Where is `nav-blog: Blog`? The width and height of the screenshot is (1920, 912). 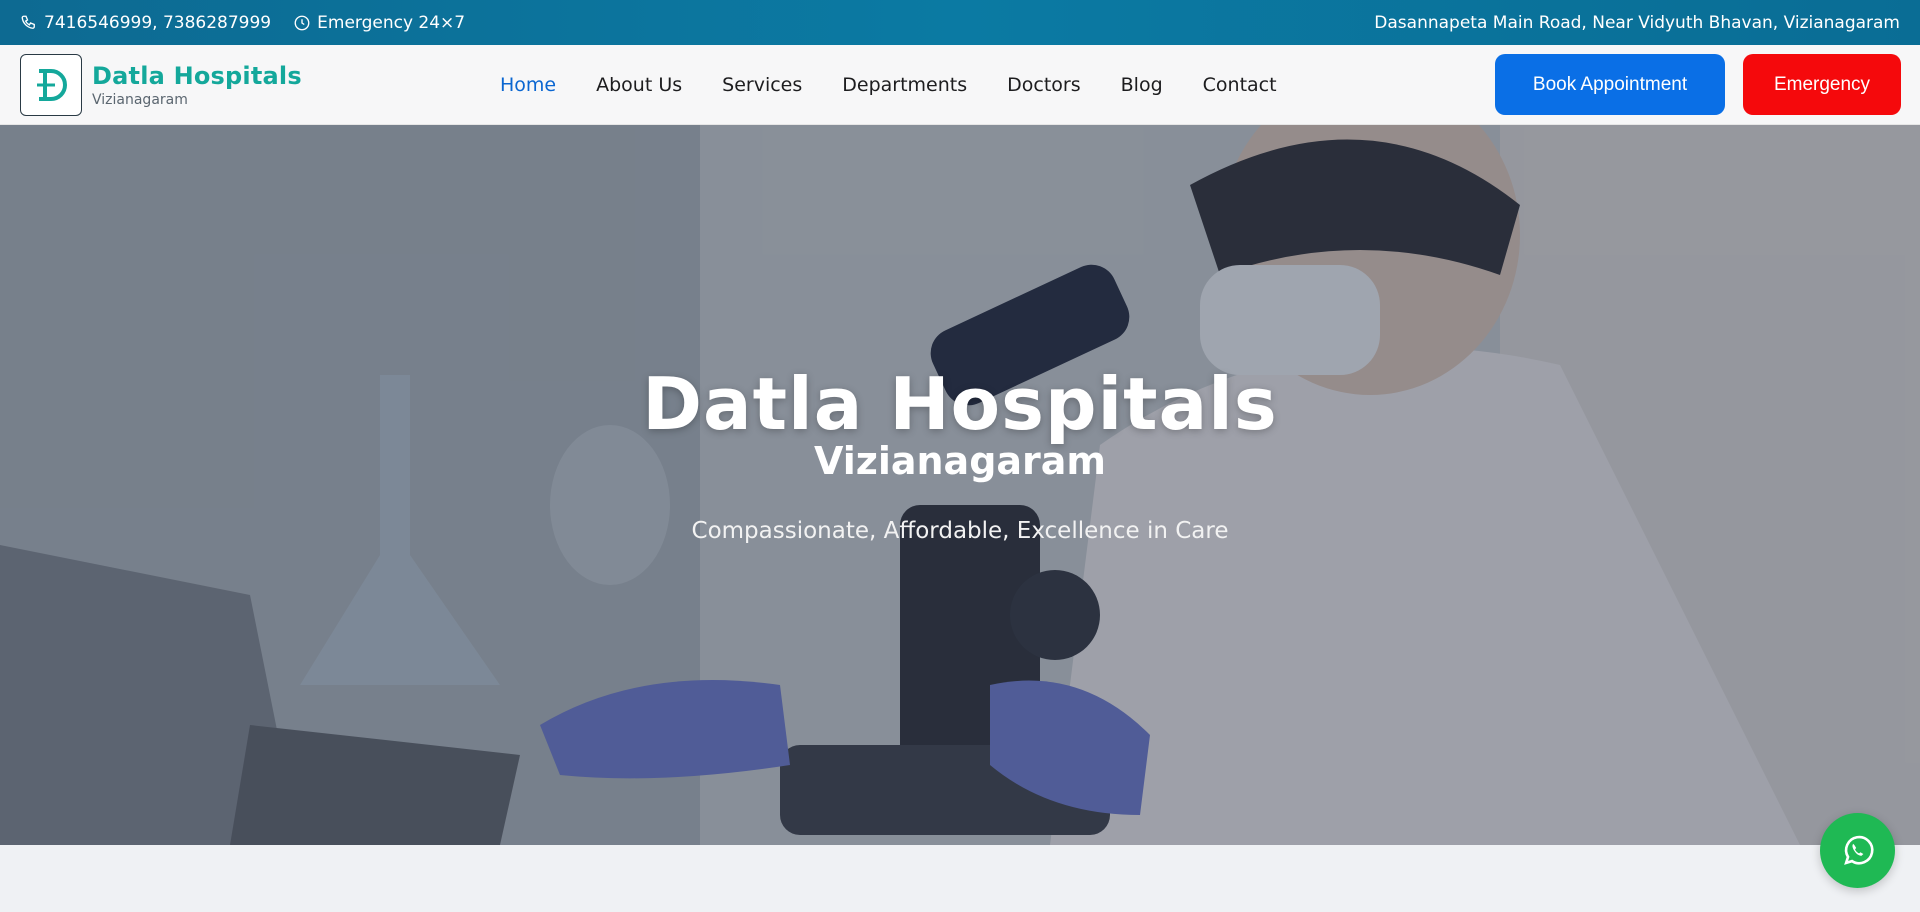
nav-blog: Blog is located at coordinates (1142, 85).